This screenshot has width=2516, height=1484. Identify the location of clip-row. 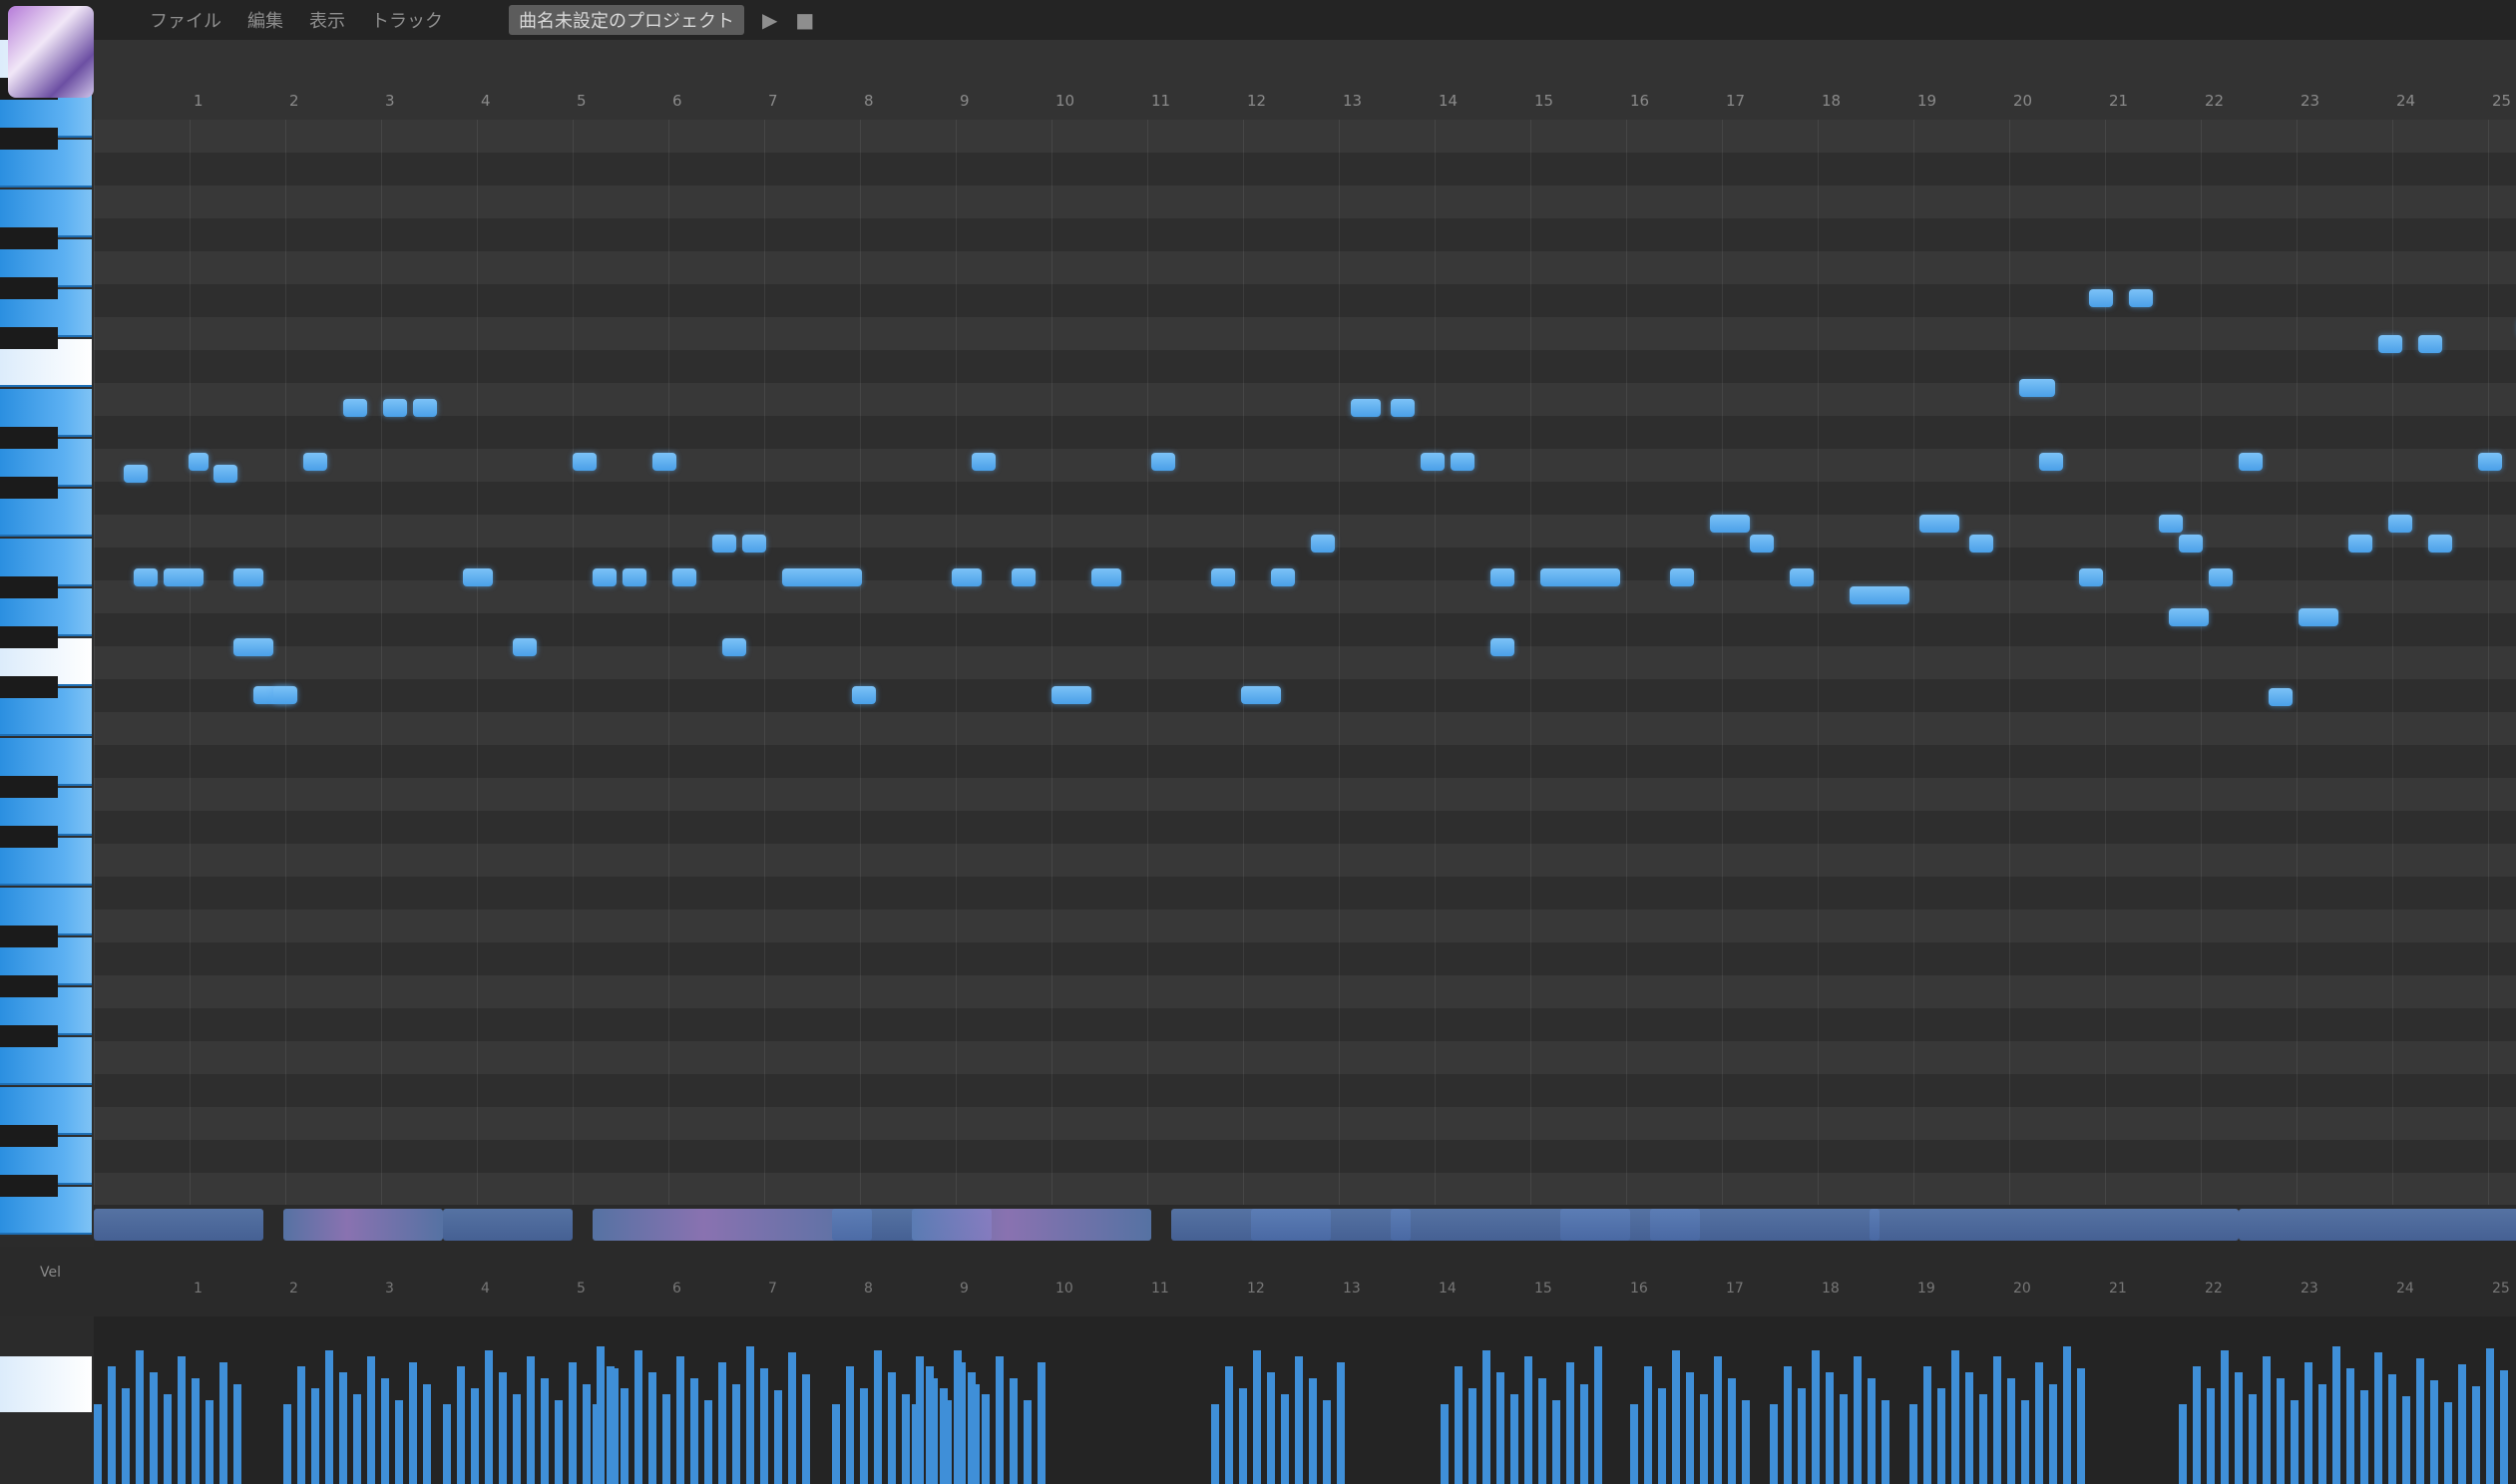
(1305, 1226).